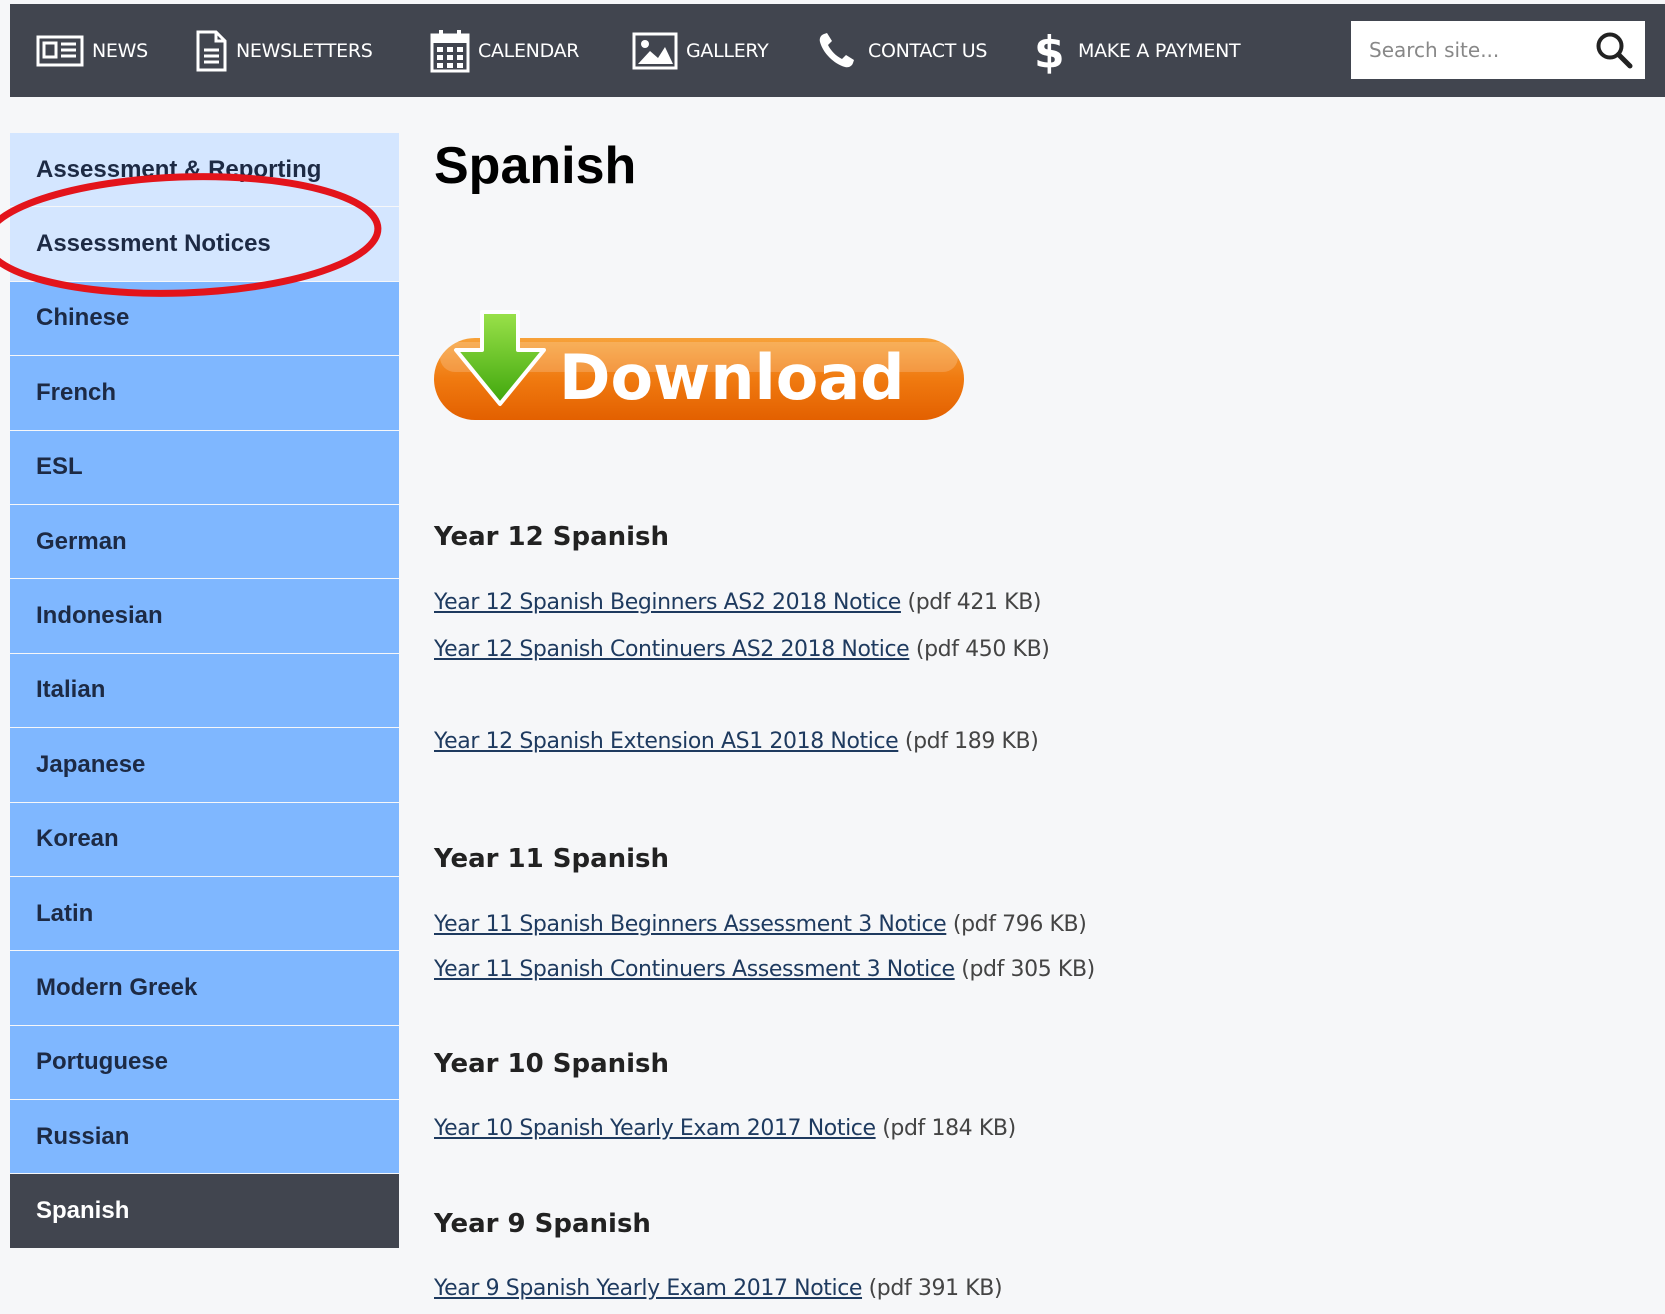 This screenshot has height=1314, width=1665. Describe the element at coordinates (204, 467) in the screenshot. I see `sidebar-item-esl: ESL` at that location.